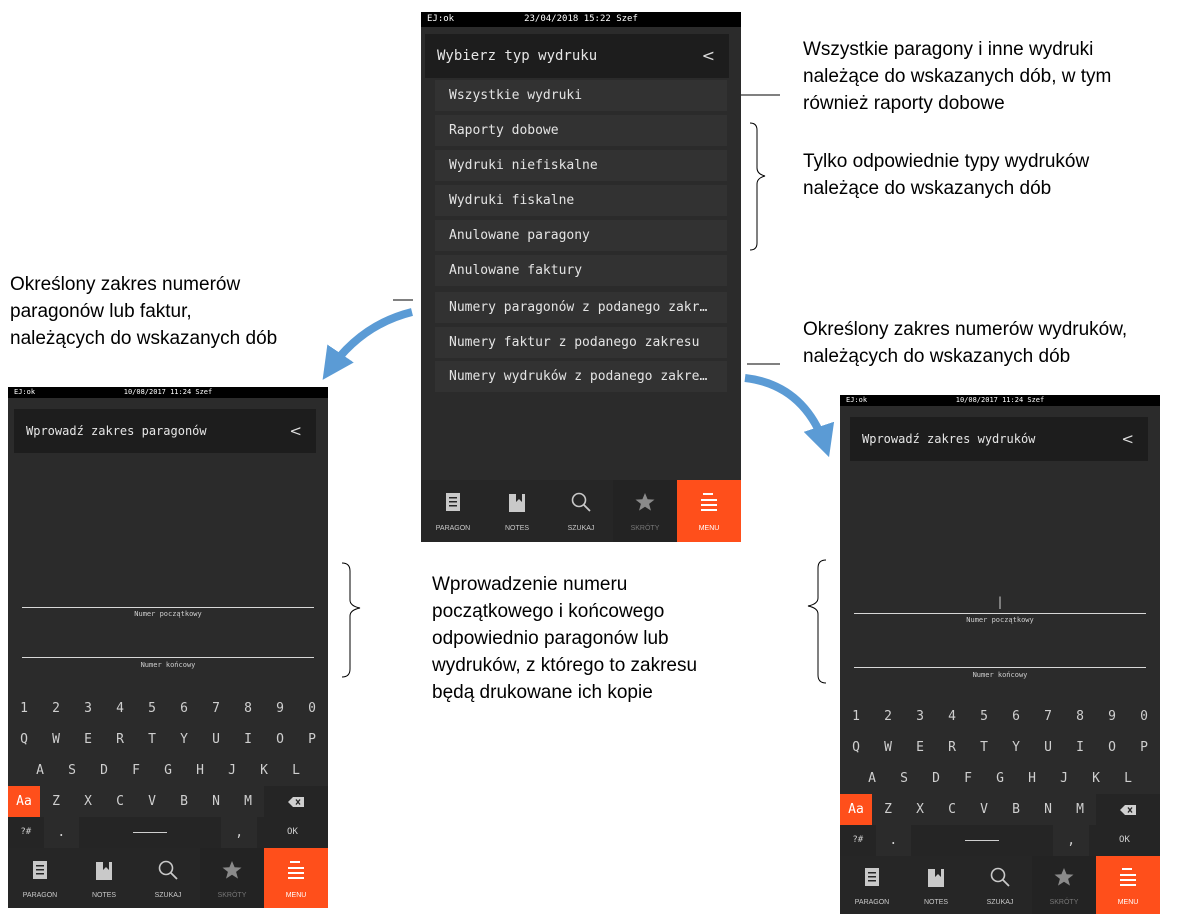 This screenshot has width=1182, height=918. What do you see at coordinates (184, 739) in the screenshot?
I see `key-y: Y` at bounding box center [184, 739].